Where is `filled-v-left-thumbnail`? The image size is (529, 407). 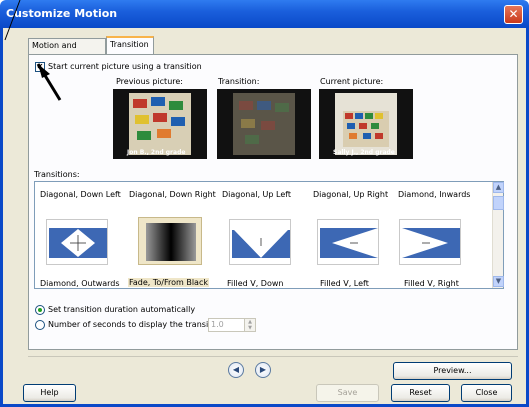
filled-v-left-thumbnail is located at coordinates (348, 242).